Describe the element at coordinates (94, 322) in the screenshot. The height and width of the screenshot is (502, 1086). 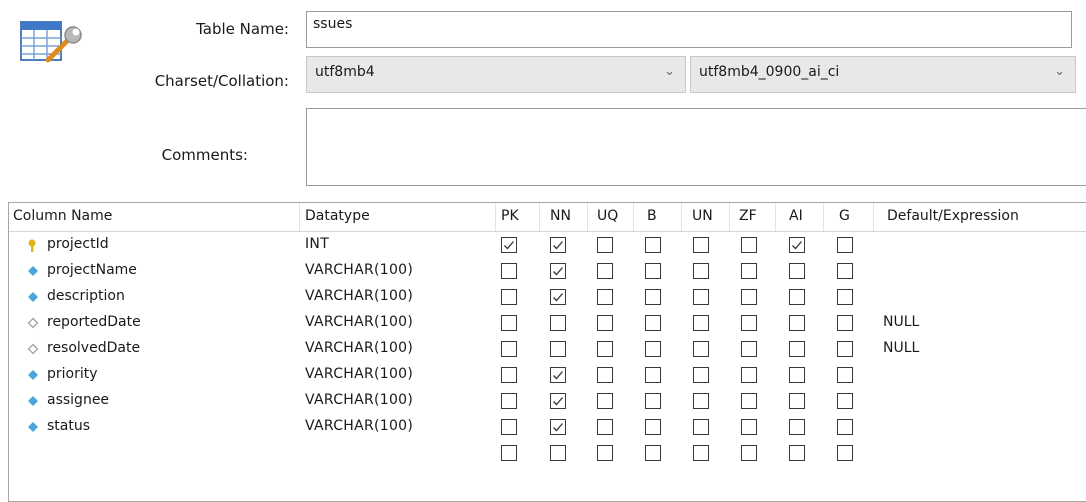
I see `column-name-cell: reportedDate` at that location.